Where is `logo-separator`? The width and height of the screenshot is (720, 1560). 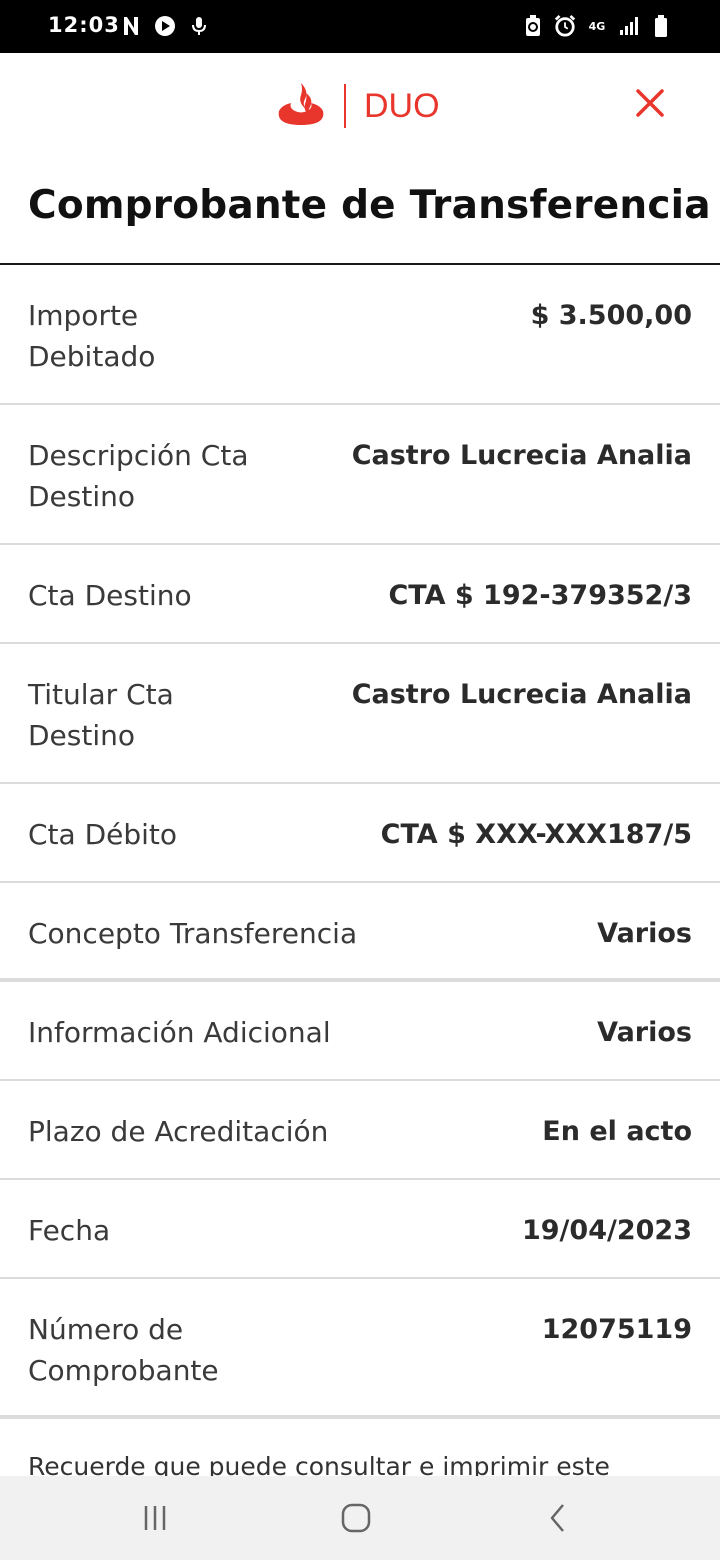
logo-separator is located at coordinates (345, 106).